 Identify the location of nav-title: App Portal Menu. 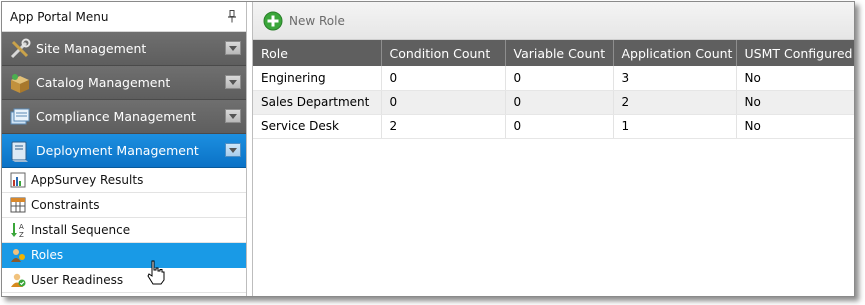
(59, 16).